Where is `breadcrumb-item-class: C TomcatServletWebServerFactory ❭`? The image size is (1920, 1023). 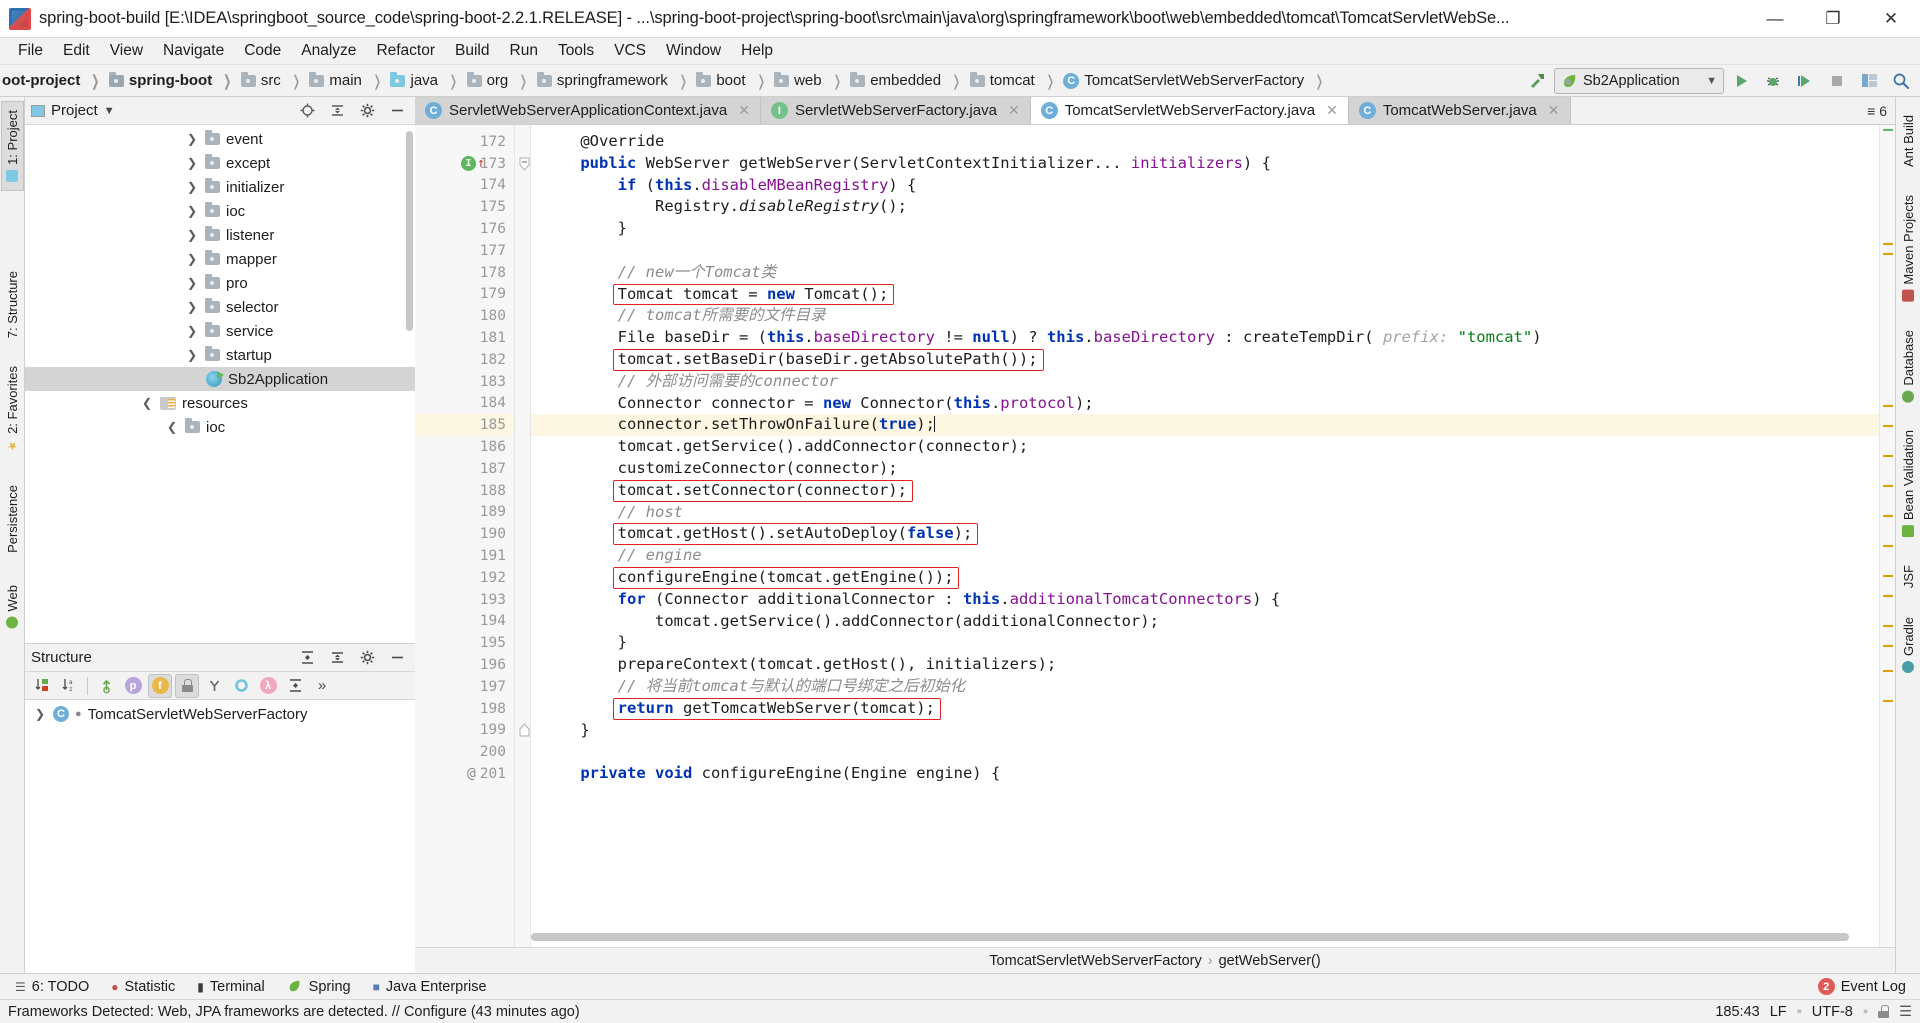 breadcrumb-item-class: C TomcatServletWebServerFactory ❭ is located at coordinates (1195, 81).